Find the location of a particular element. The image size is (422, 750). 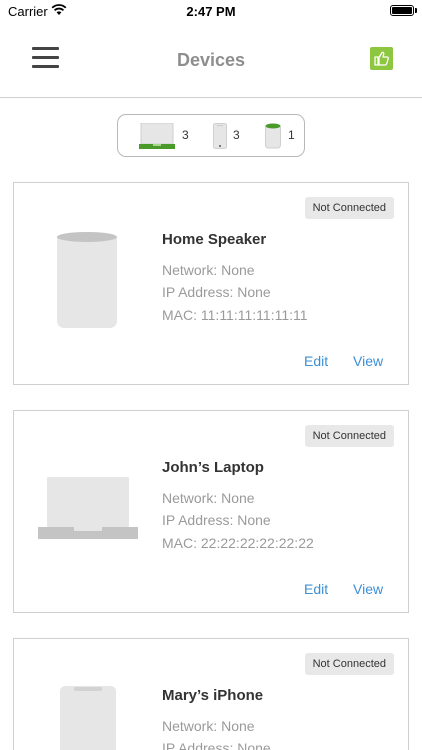

device-mac: MAC: 22:22:22:22:22:22 is located at coordinates (238, 543).